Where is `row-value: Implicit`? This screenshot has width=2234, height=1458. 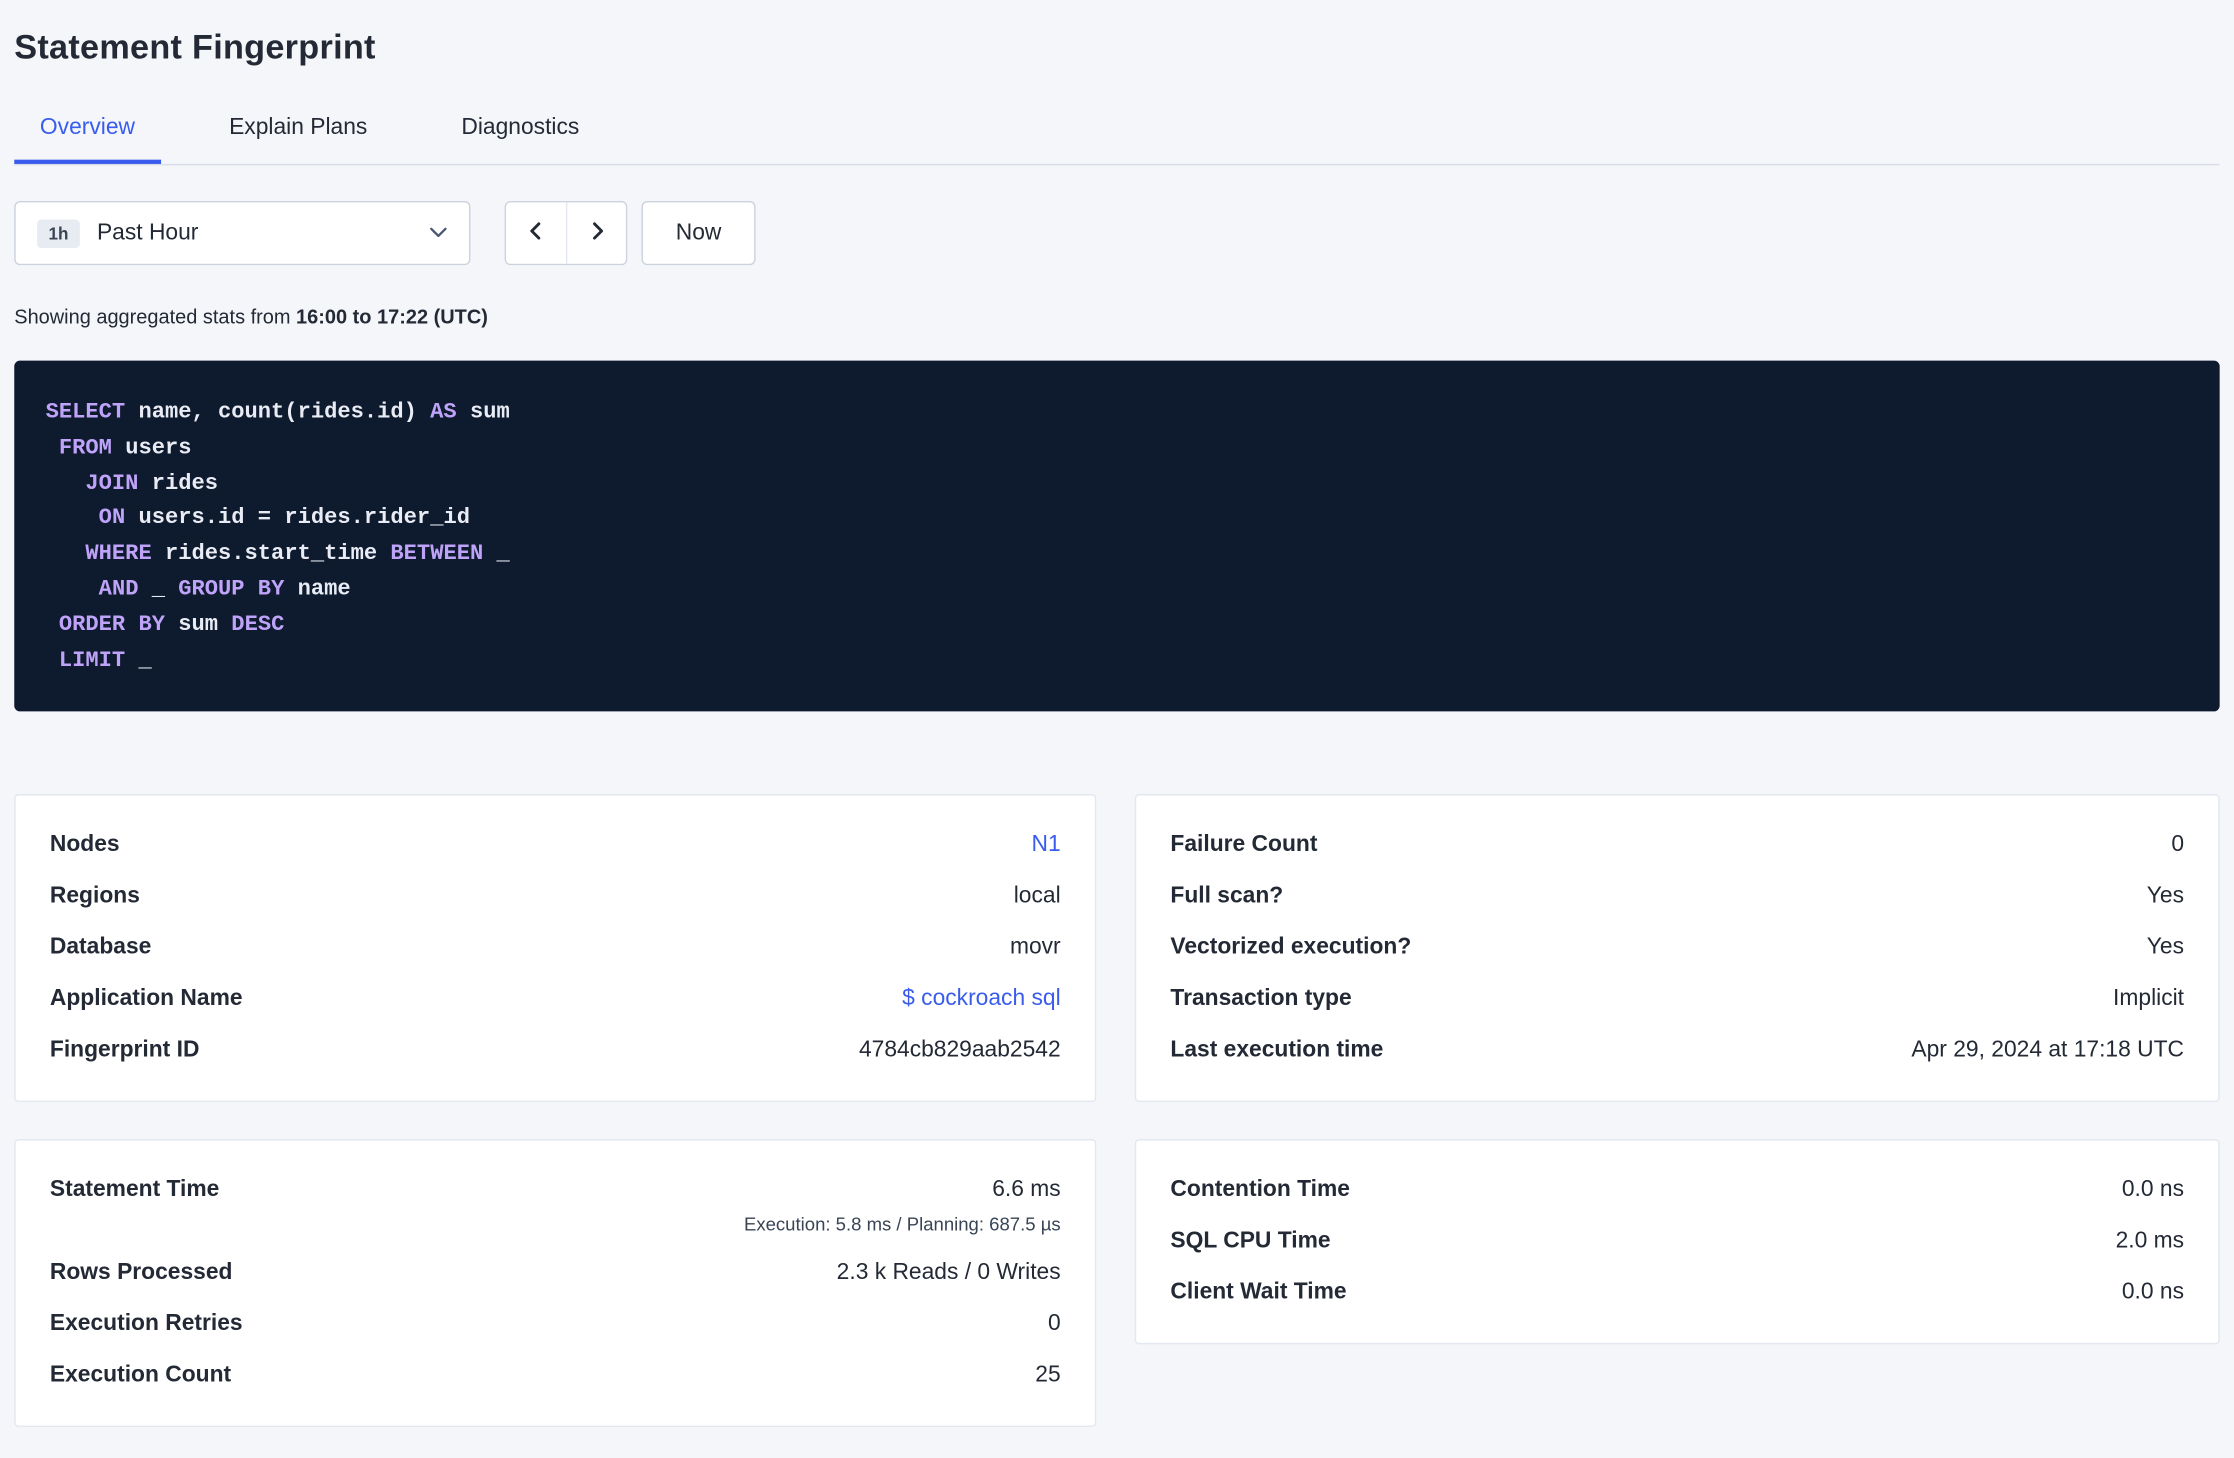 row-value: Implicit is located at coordinates (2149, 999).